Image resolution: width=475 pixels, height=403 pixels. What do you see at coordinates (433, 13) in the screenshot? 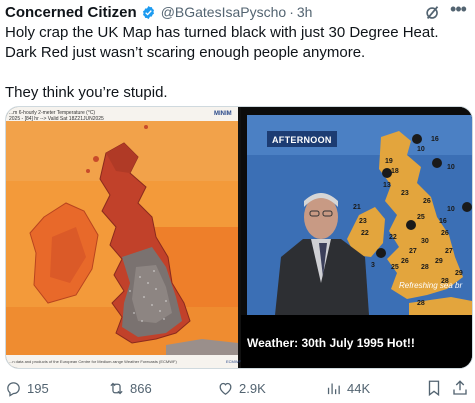
I see `grok-icon` at bounding box center [433, 13].